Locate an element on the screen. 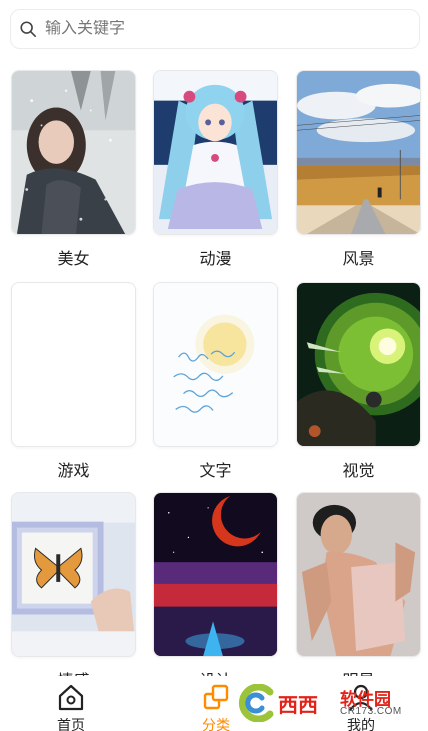 This screenshot has height=731, width=428. category-thumb-games is located at coordinates (73, 364).